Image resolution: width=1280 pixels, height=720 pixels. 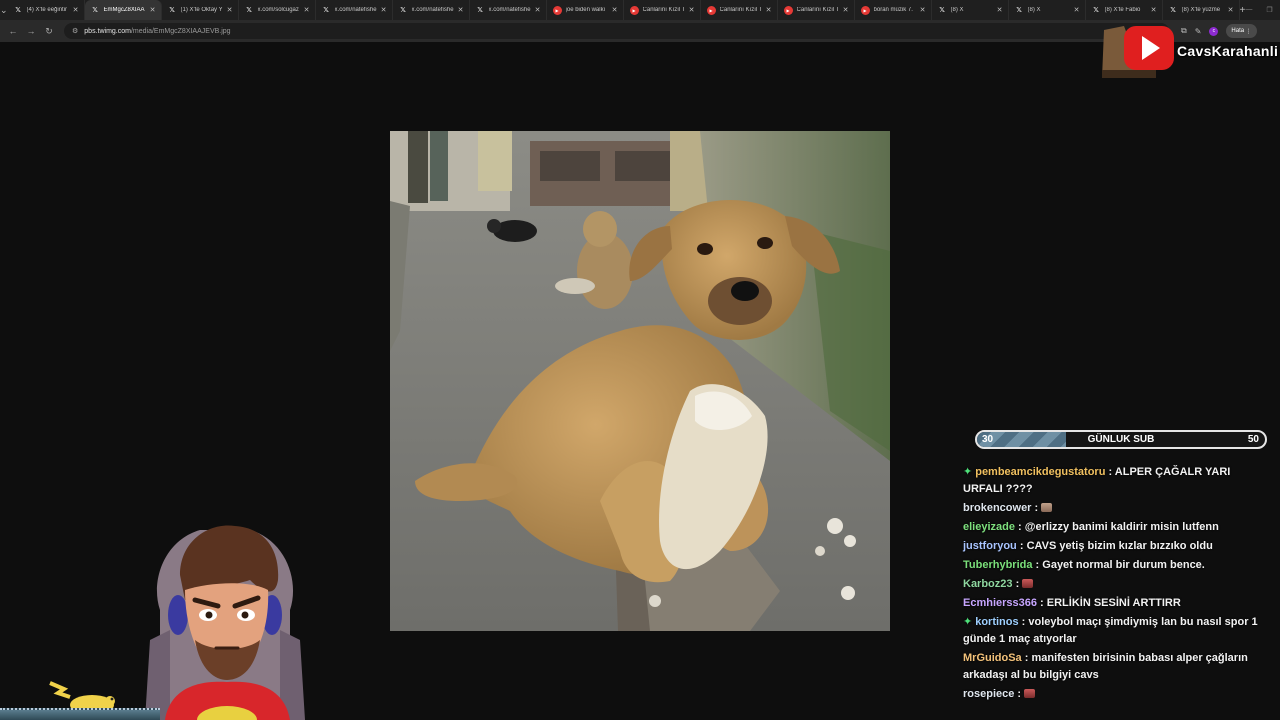 I want to click on restore-icon: ❐, so click(x=1269, y=10).